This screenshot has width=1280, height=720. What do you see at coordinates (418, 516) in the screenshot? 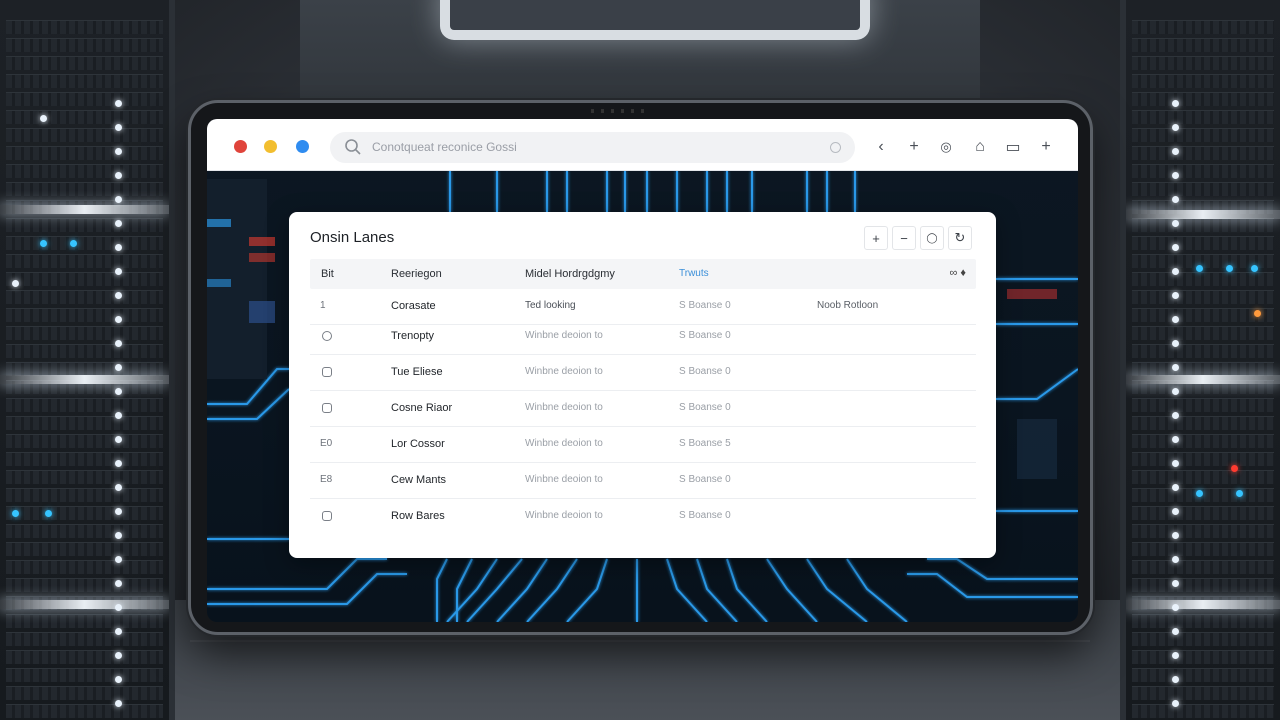
I see `row-name: Row Bares` at bounding box center [418, 516].